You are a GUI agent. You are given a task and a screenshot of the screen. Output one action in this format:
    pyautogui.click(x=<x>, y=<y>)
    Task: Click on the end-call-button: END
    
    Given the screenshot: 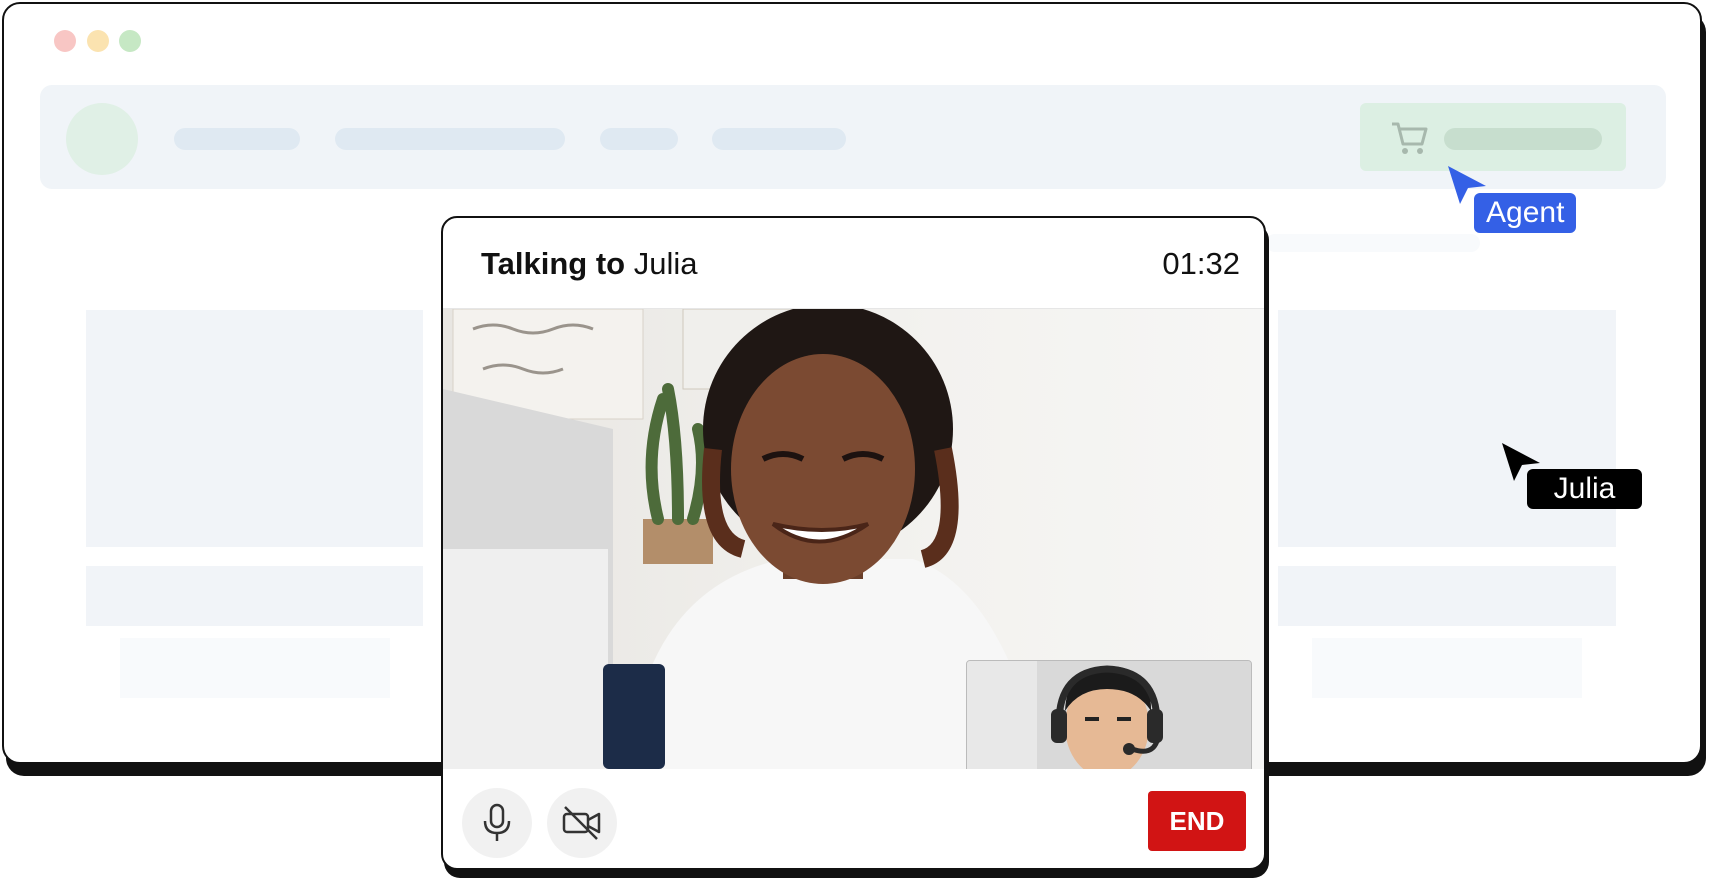 What is the action you would take?
    pyautogui.click(x=1197, y=821)
    